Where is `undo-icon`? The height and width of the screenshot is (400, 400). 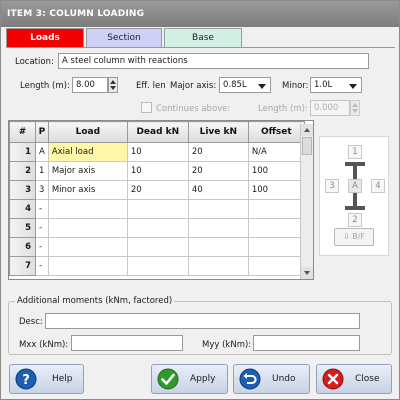
undo-icon is located at coordinates (250, 379).